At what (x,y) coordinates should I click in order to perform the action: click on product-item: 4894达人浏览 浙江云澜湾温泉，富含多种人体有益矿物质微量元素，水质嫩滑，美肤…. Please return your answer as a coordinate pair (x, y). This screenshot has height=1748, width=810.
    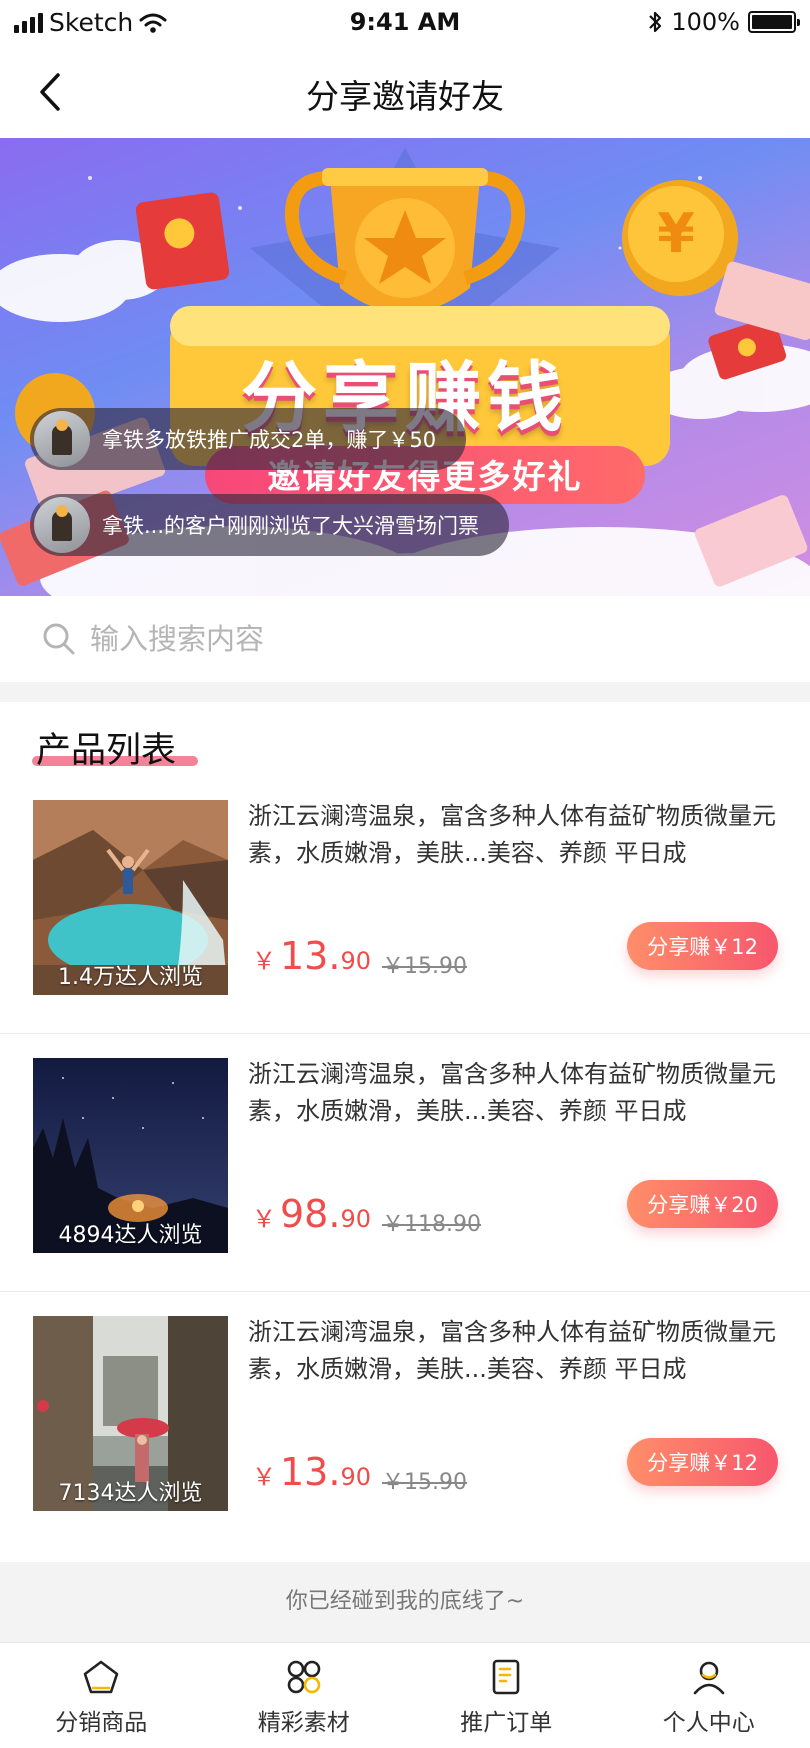
    Looking at the image, I should click on (405, 1163).